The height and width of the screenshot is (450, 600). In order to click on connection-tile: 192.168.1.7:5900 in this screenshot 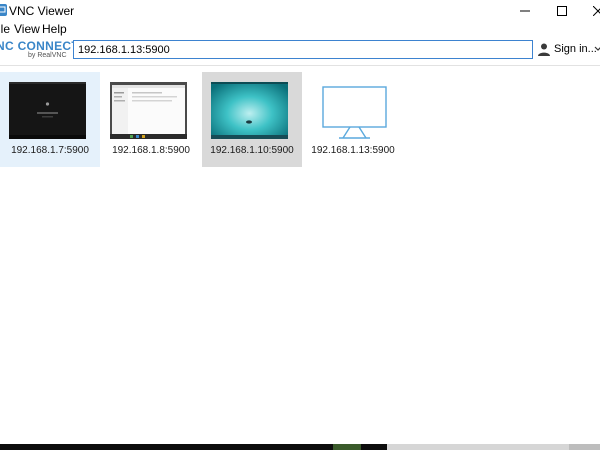, I will do `click(50, 119)`.